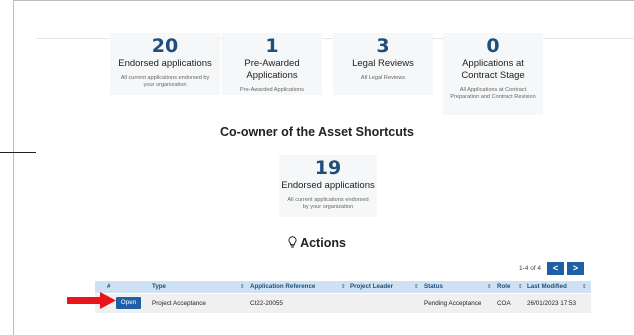  I want to click on pagination-count: 1-4 of 4, so click(530, 268).